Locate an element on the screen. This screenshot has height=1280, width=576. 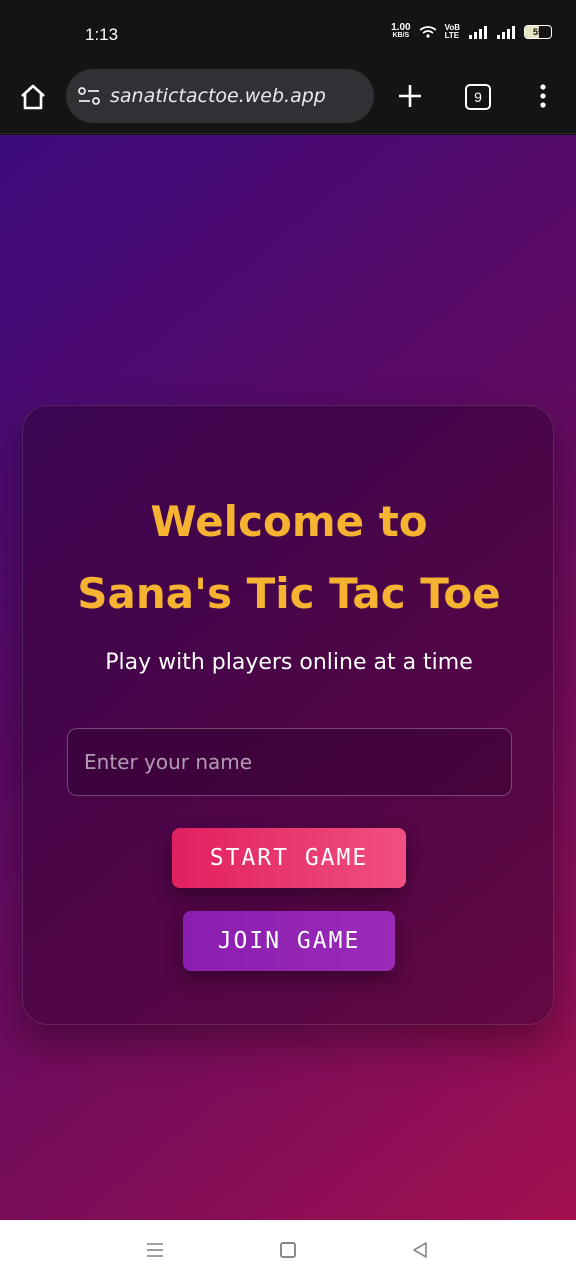
browser-toolbar: sanatictactoe.web.app 9 is located at coordinates (288, 99).